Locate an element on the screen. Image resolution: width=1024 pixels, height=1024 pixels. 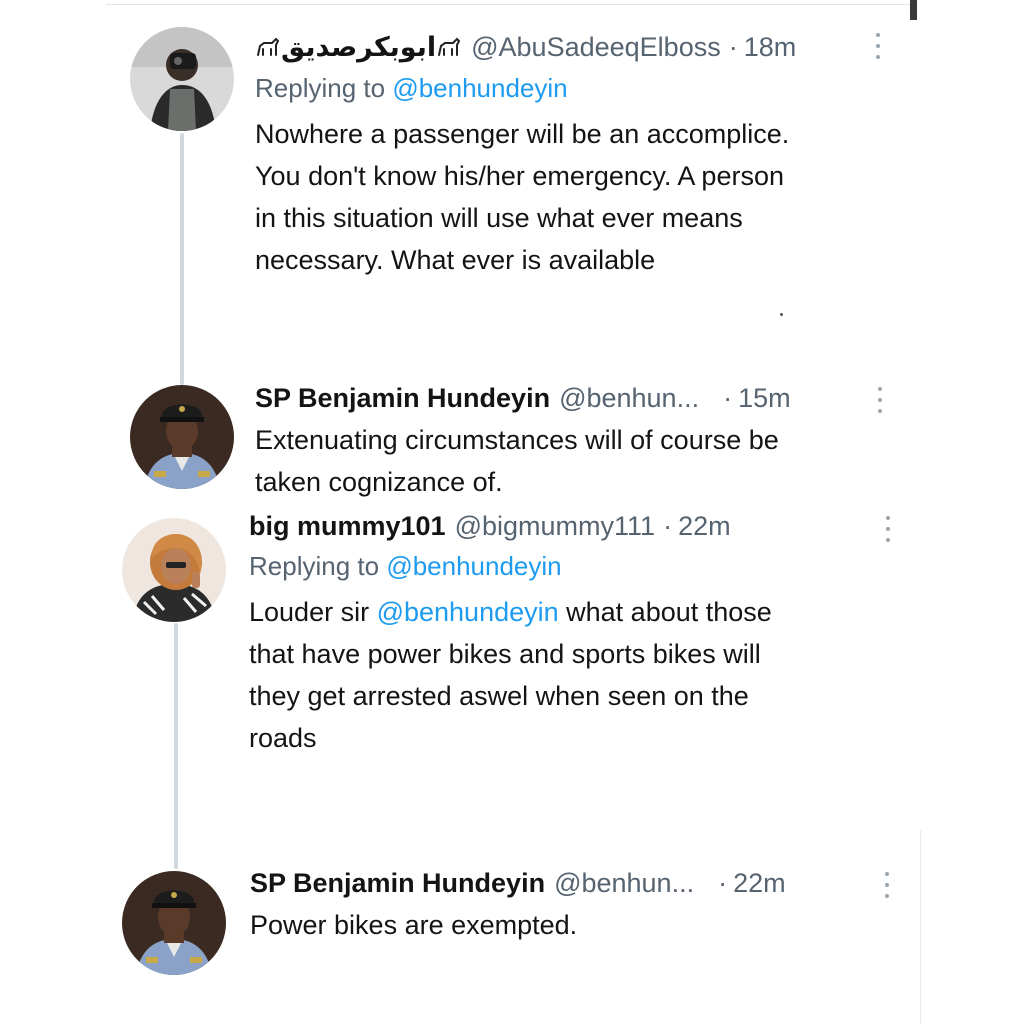
handle: @AbuSadeeqElboss is located at coordinates (596, 47).